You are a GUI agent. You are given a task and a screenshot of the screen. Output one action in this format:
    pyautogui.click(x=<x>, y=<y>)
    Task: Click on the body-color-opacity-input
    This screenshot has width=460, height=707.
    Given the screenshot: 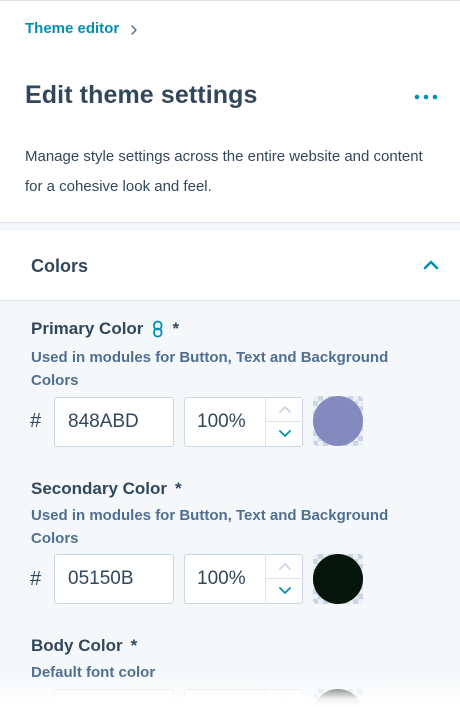 What is the action you would take?
    pyautogui.click(x=243, y=698)
    